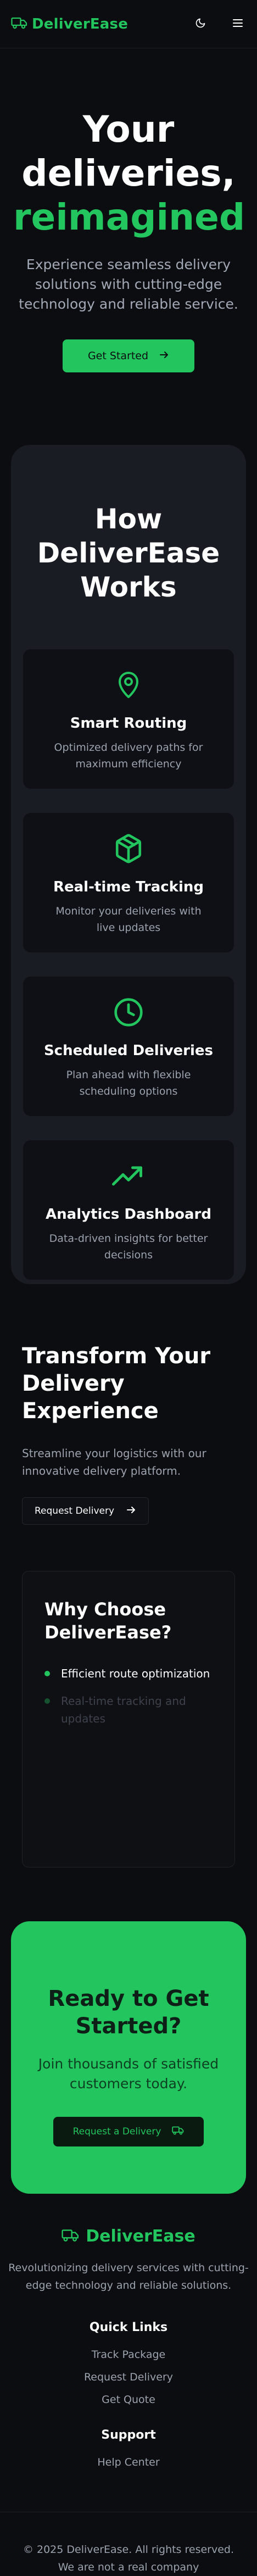 The width and height of the screenshot is (257, 2576). I want to click on map-pin-icon, so click(128, 685).